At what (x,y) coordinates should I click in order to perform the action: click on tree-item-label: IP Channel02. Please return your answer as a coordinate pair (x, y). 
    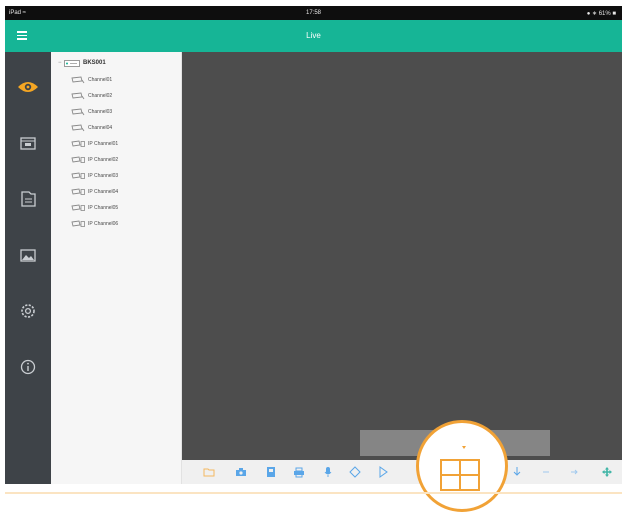
    Looking at the image, I should click on (103, 160).